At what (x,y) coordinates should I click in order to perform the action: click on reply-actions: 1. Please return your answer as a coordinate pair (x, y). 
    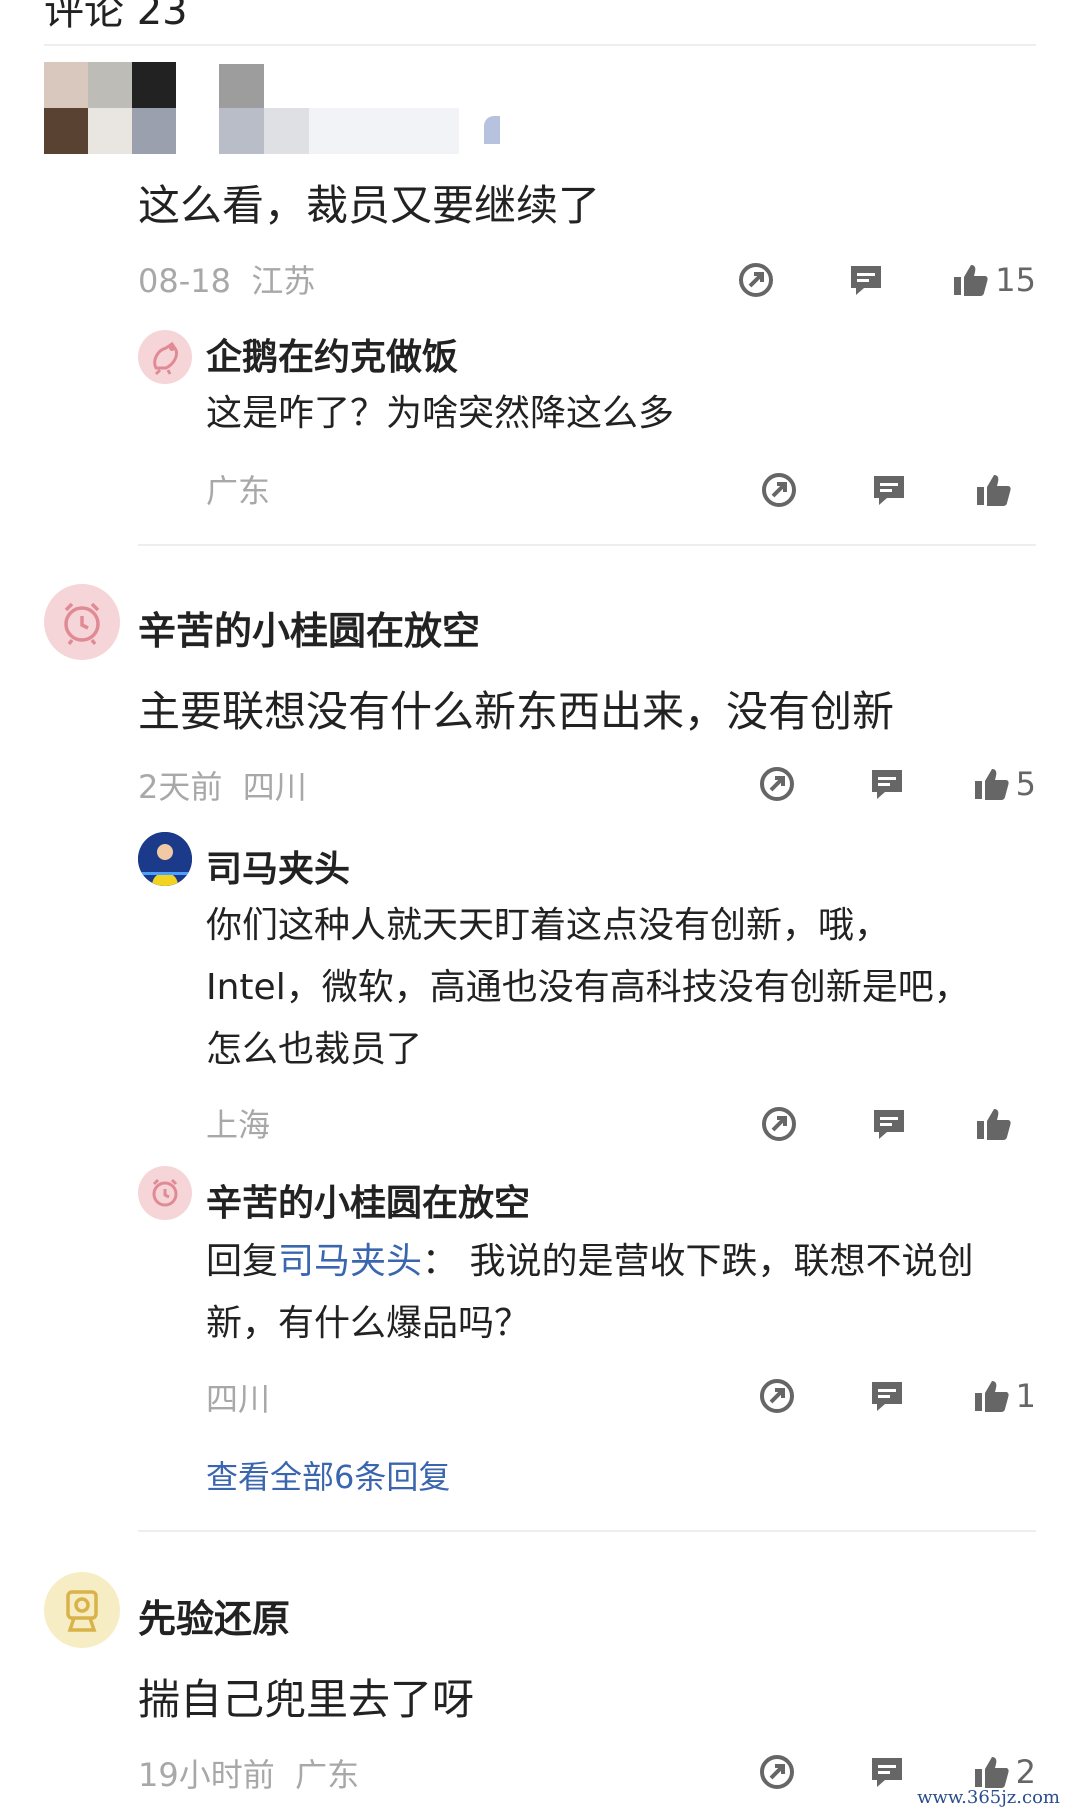
    Looking at the image, I should click on (879, 1396).